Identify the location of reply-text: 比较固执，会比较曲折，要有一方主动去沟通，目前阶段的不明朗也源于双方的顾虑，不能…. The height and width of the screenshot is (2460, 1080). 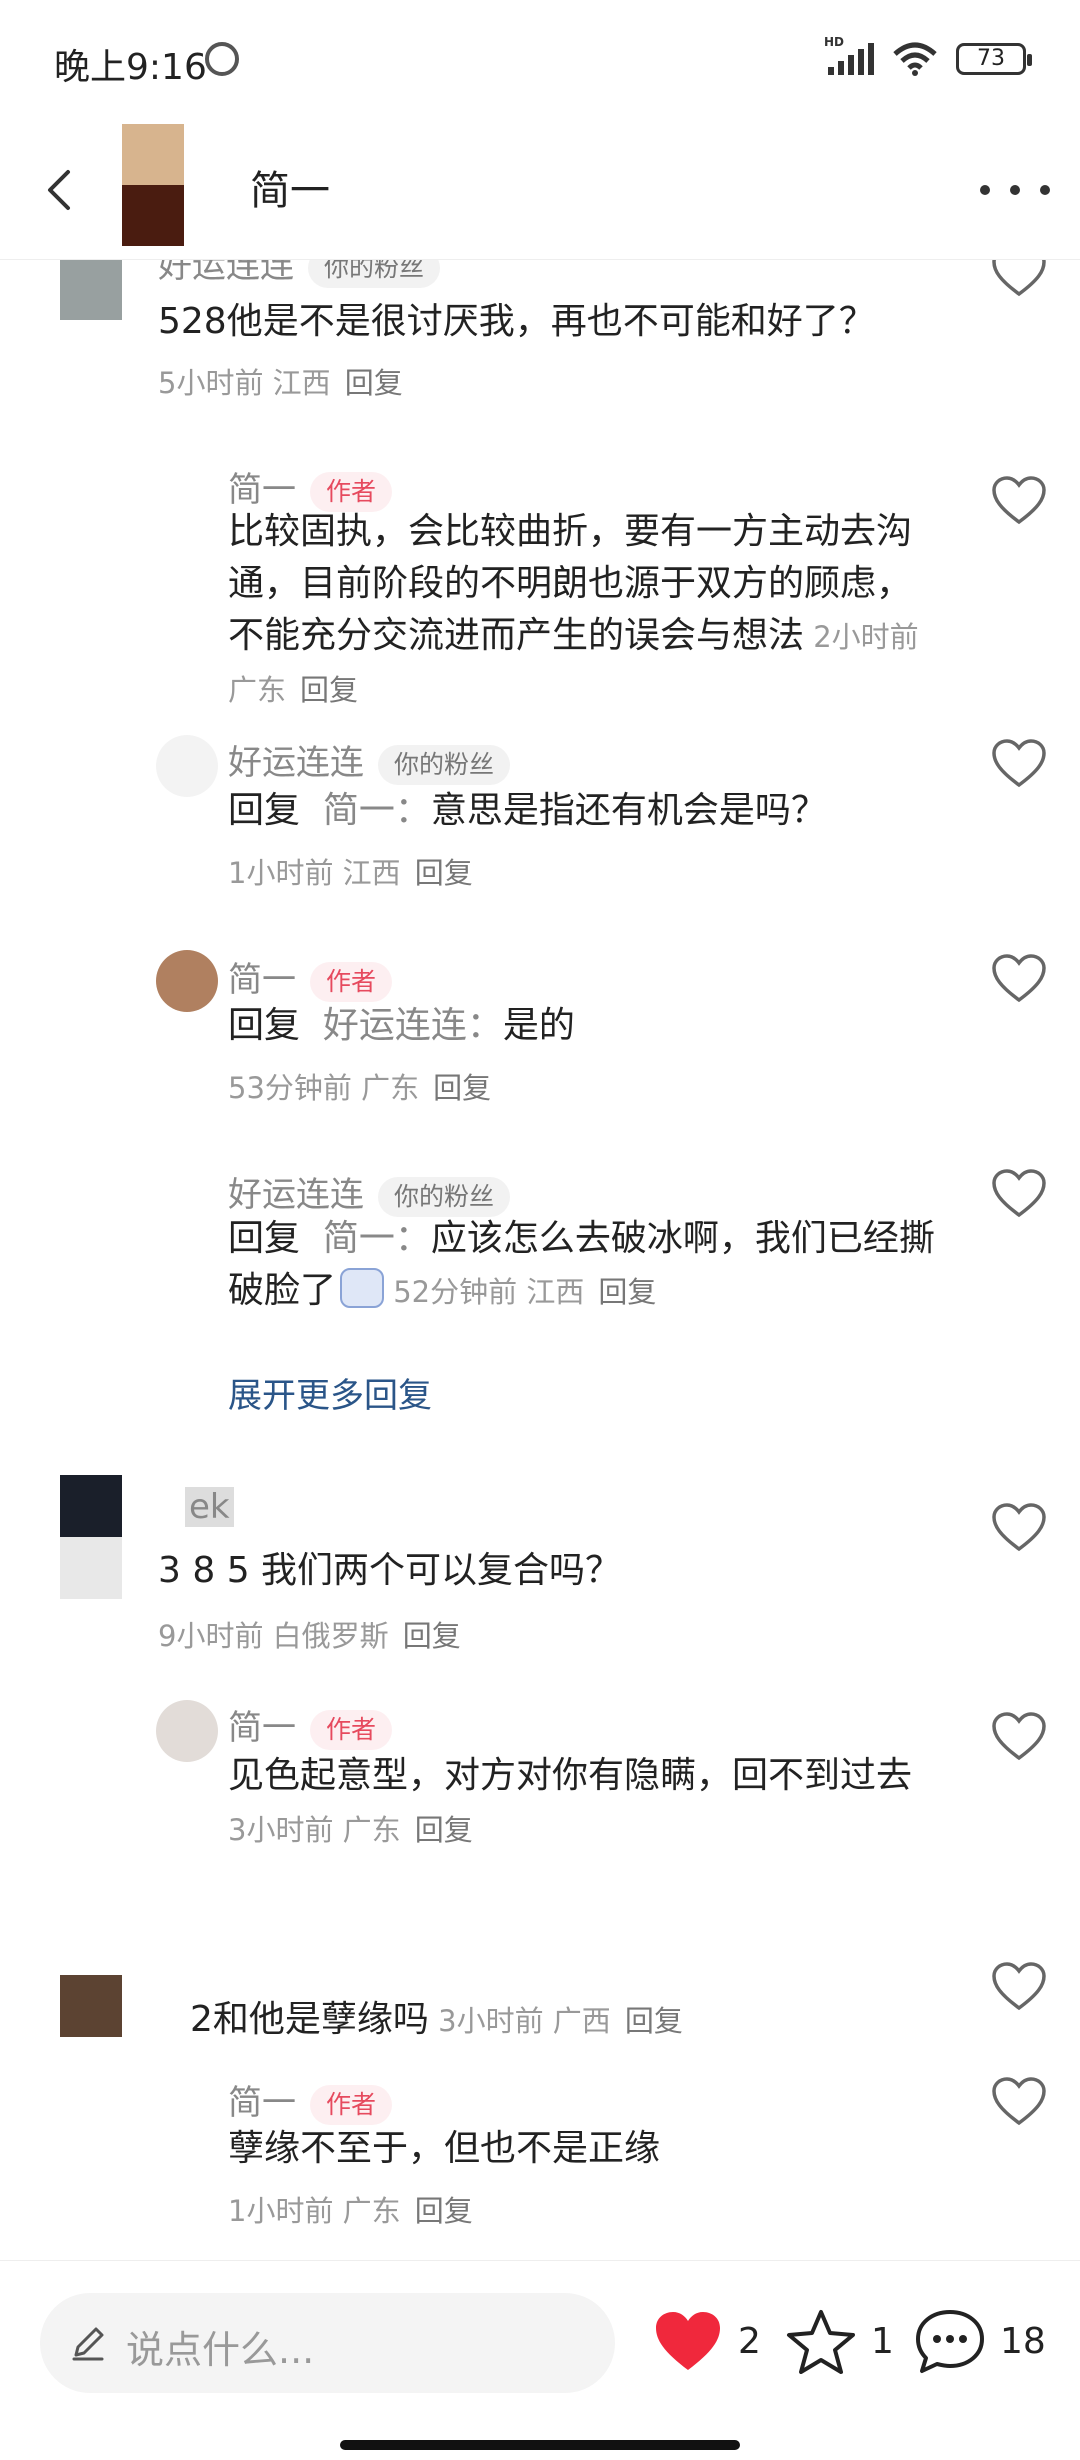
(583, 611).